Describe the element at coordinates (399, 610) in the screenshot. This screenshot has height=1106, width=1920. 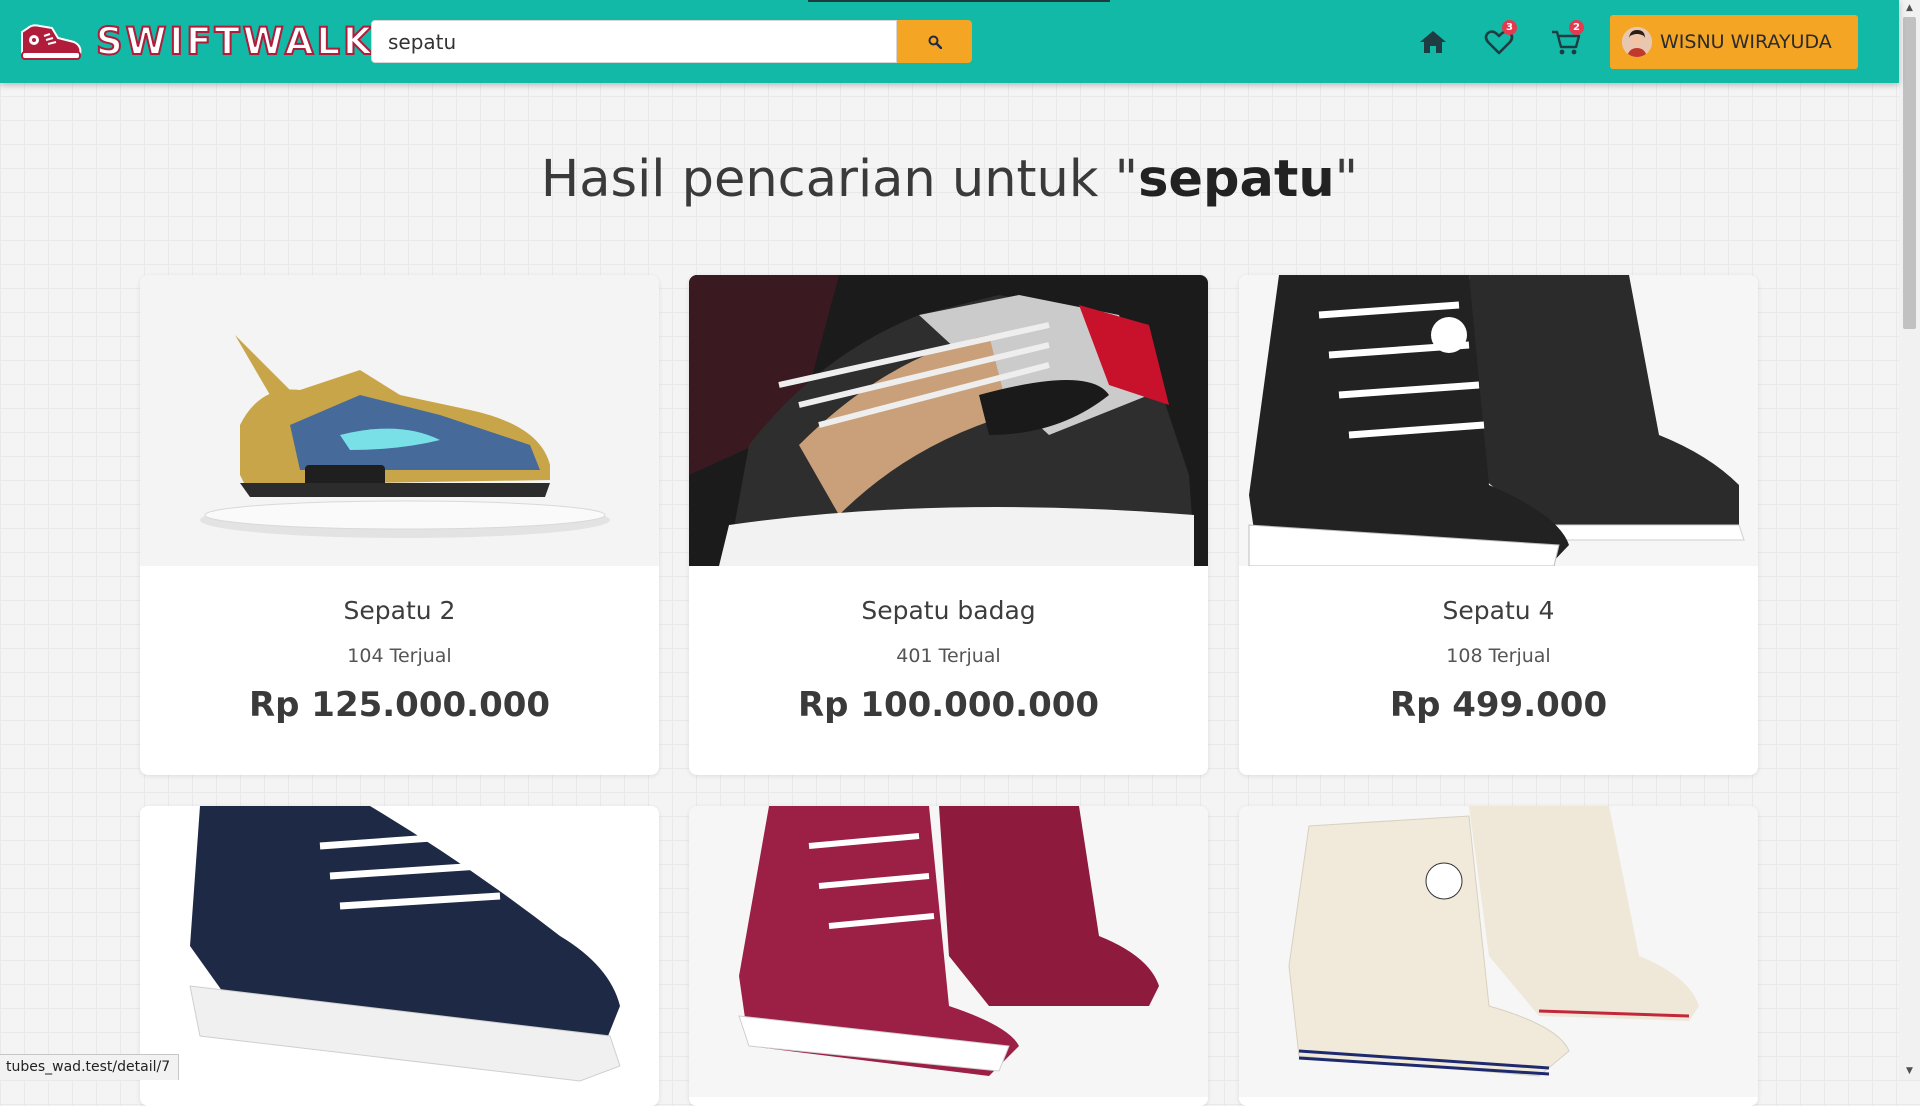
I see `product-name: Sepatu 2` at that location.